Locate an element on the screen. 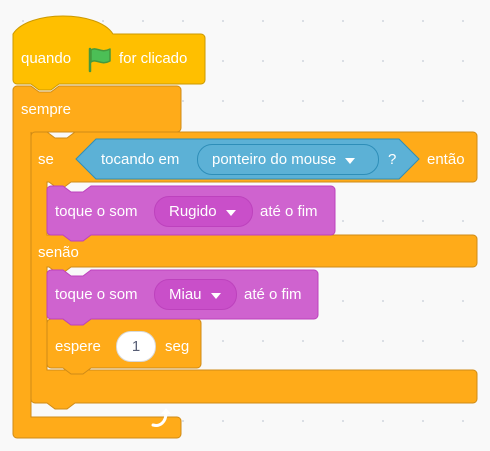  else-label: senão is located at coordinates (58, 252).